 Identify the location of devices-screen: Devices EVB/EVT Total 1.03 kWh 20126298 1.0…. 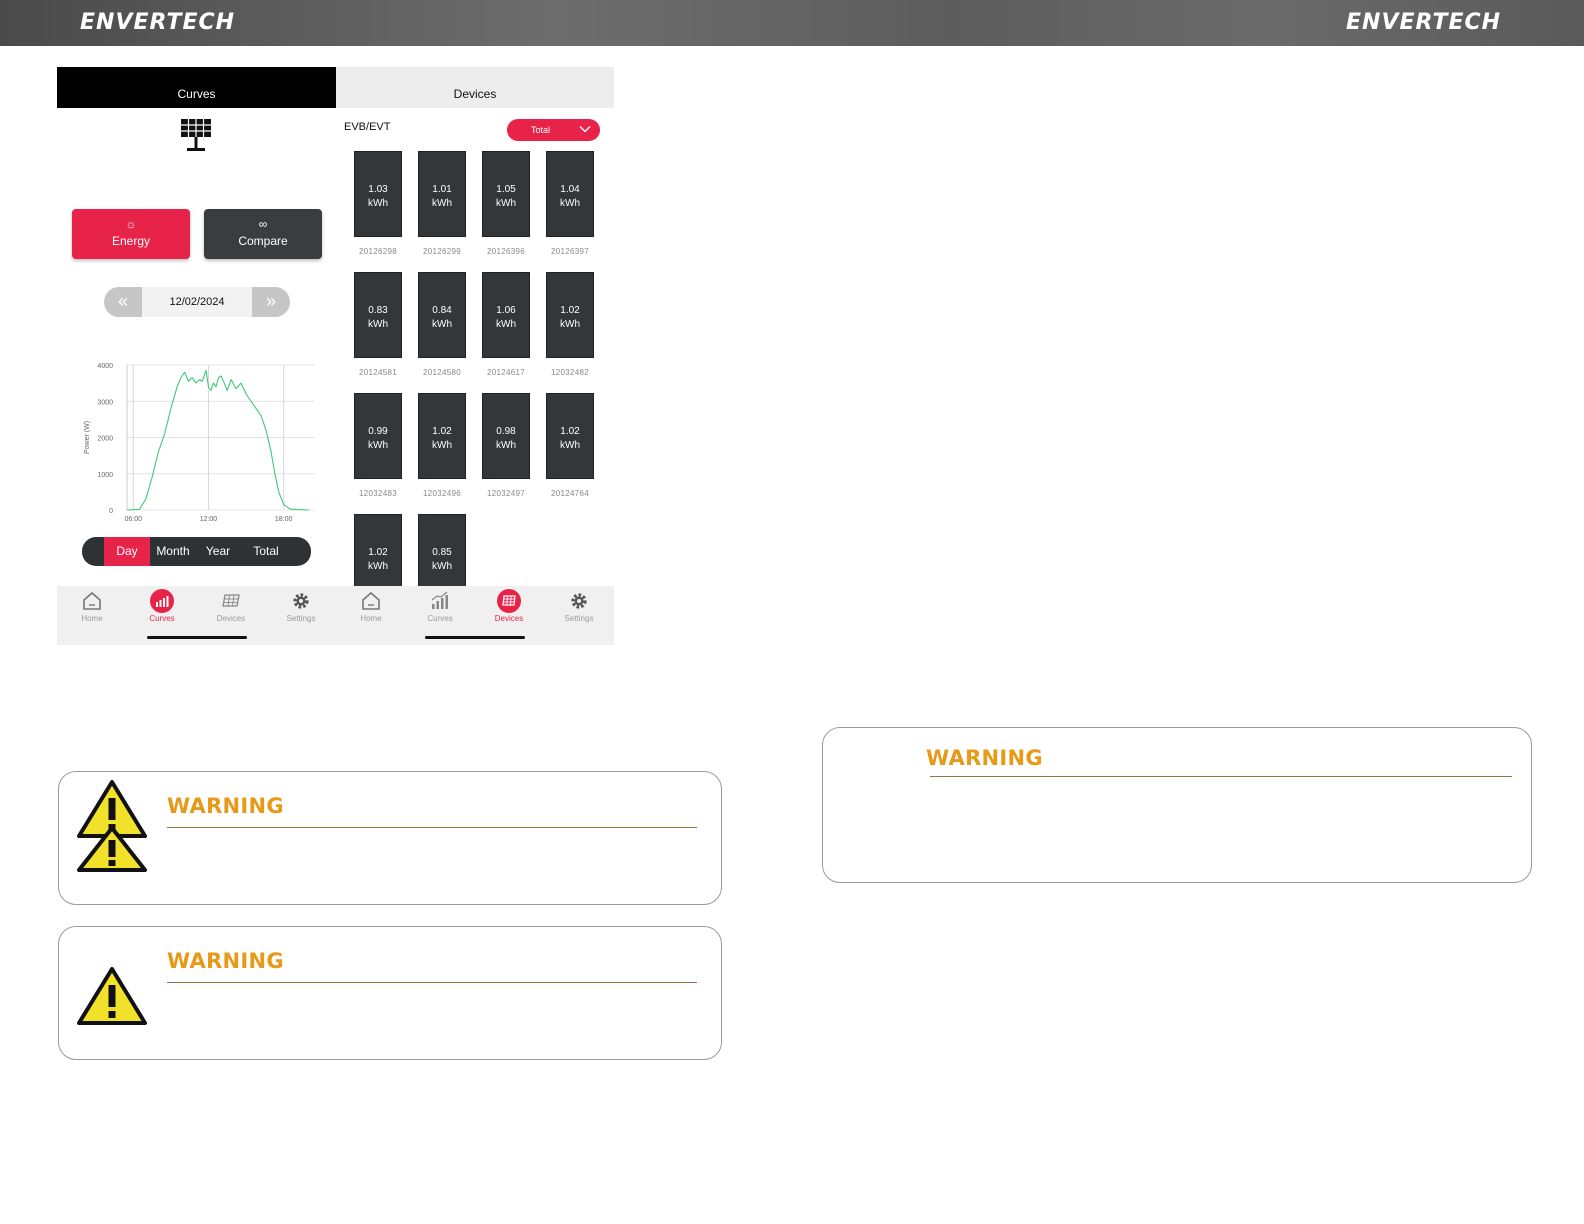
(475, 356).